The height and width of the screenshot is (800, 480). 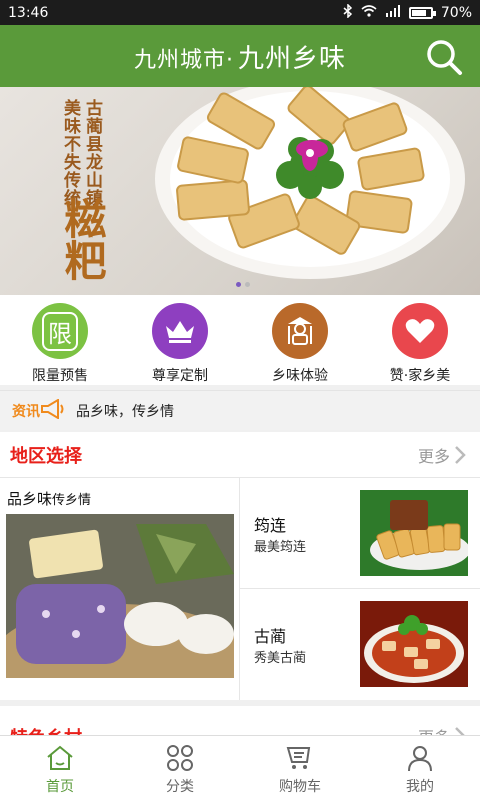 I want to click on tab-cart: 购物车, so click(x=300, y=768).